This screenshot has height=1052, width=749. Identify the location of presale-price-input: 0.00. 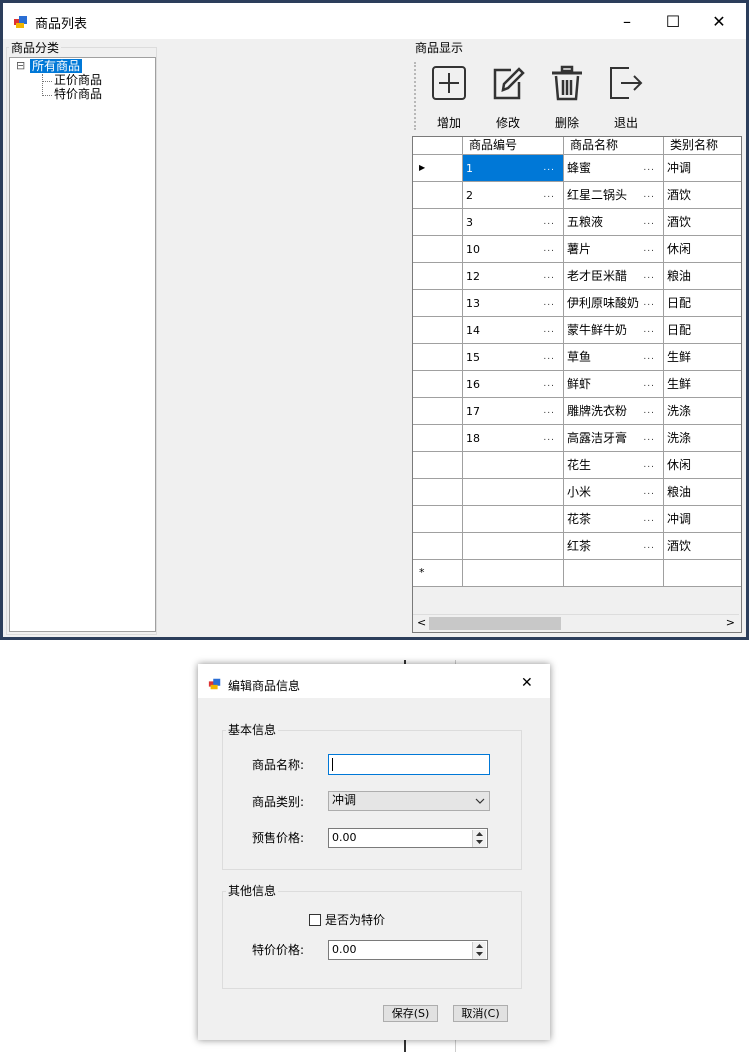
(408, 838).